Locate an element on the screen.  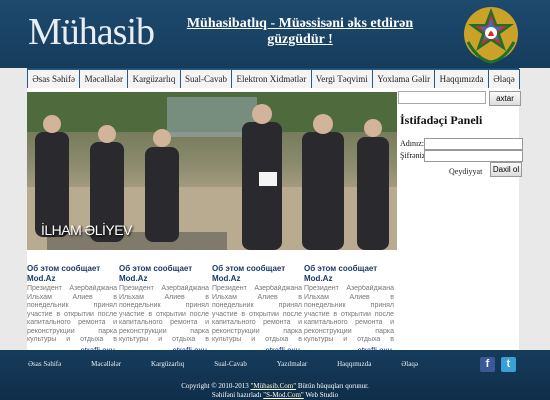
copyright-site-link: "Mühasib.Com" is located at coordinates (273, 386).